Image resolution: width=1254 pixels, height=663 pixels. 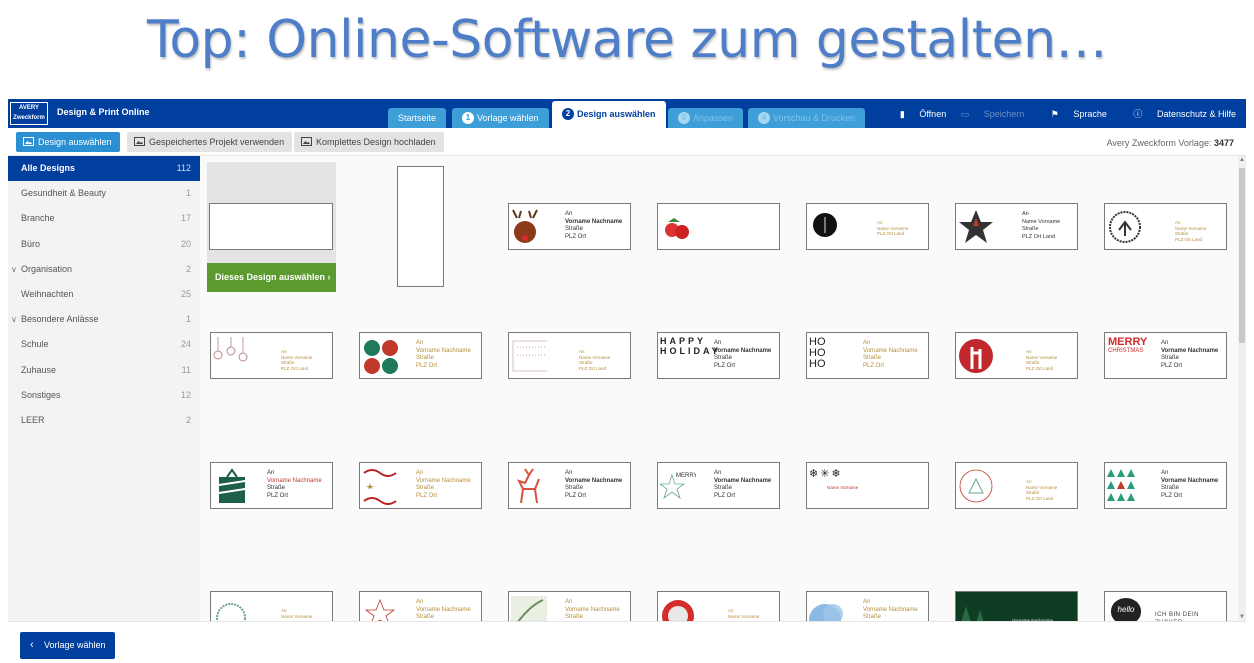 I want to click on design-card-hello-heart: hello ICH BIN DEIN ZUCKER, so click(x=1165, y=606).